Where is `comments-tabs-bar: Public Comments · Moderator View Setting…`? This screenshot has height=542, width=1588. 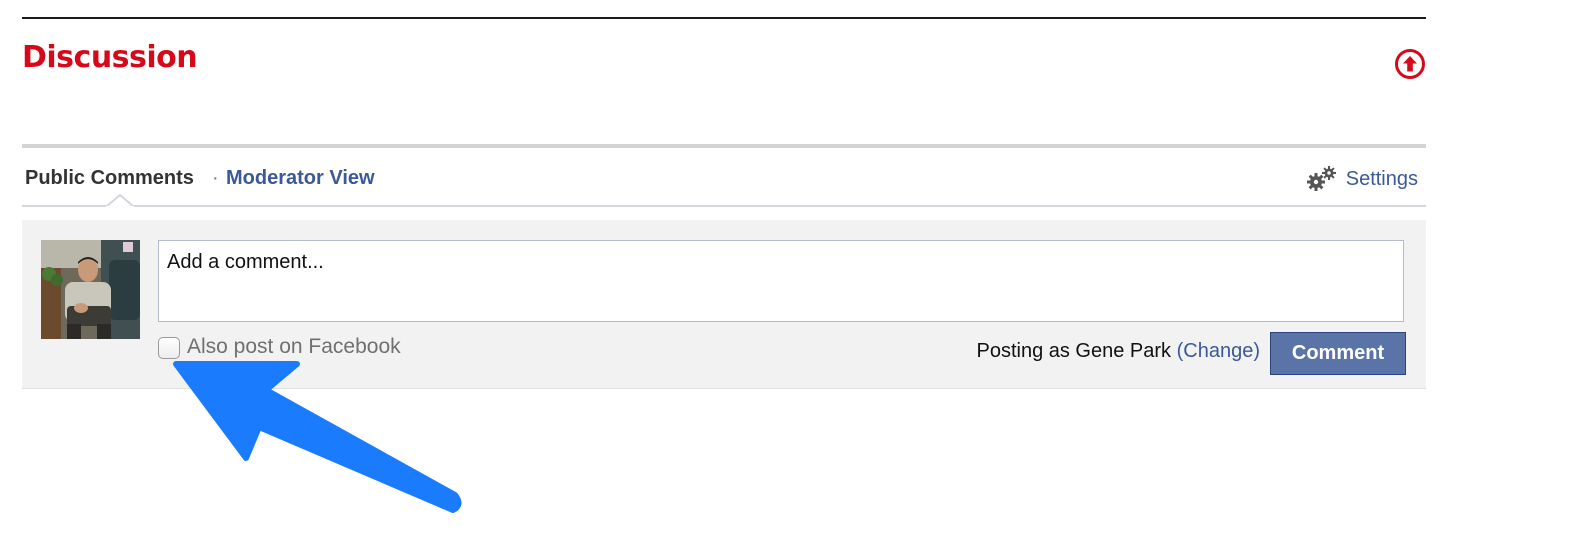
comments-tabs-bar: Public Comments · Moderator View Setting… is located at coordinates (724, 178).